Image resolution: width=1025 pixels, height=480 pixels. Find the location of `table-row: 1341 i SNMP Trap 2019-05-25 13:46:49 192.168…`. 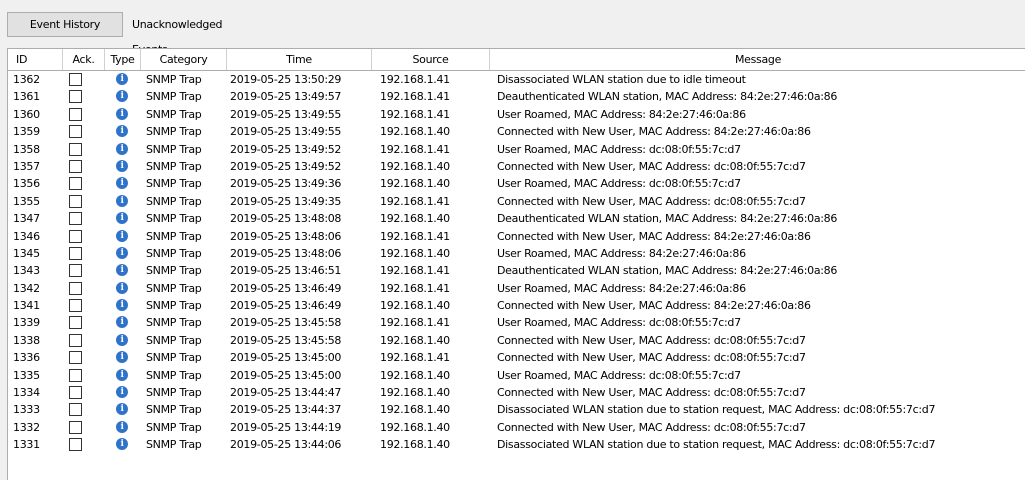

table-row: 1341 i SNMP Trap 2019-05-25 13:46:49 192.168… is located at coordinates (516, 305).